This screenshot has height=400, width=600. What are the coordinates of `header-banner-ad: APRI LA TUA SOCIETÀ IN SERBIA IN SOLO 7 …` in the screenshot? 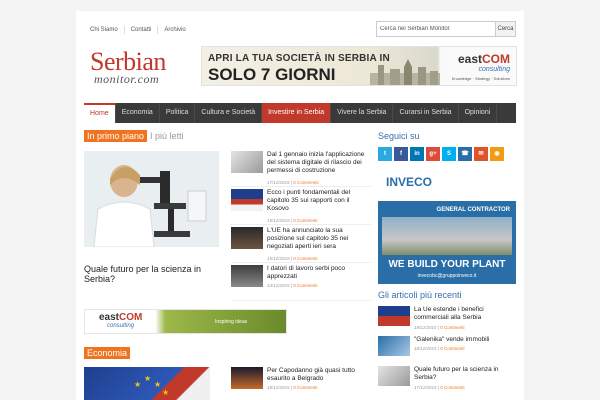 It's located at (359, 66).